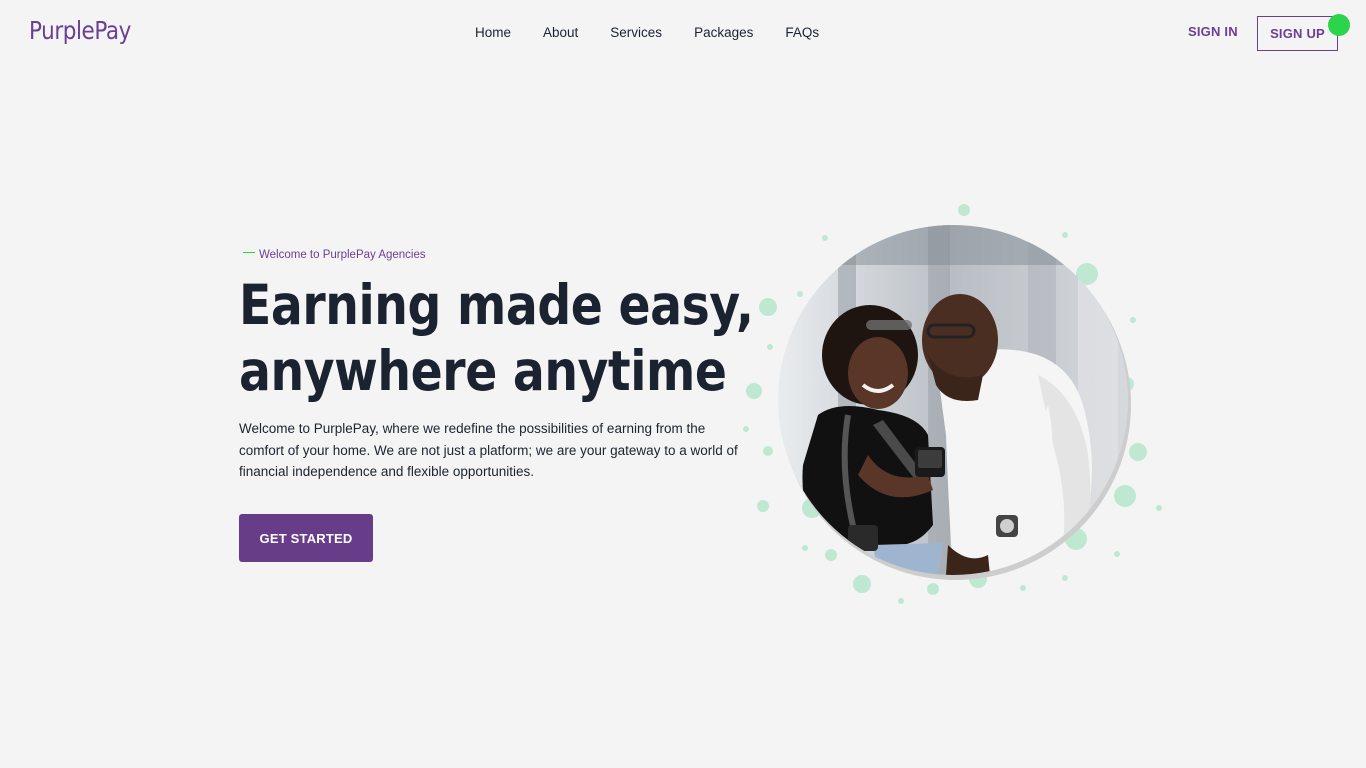 This screenshot has height=768, width=1366. What do you see at coordinates (342, 255) in the screenshot?
I see `eyebrow-text: Welcome to PurplePay Agencies` at bounding box center [342, 255].